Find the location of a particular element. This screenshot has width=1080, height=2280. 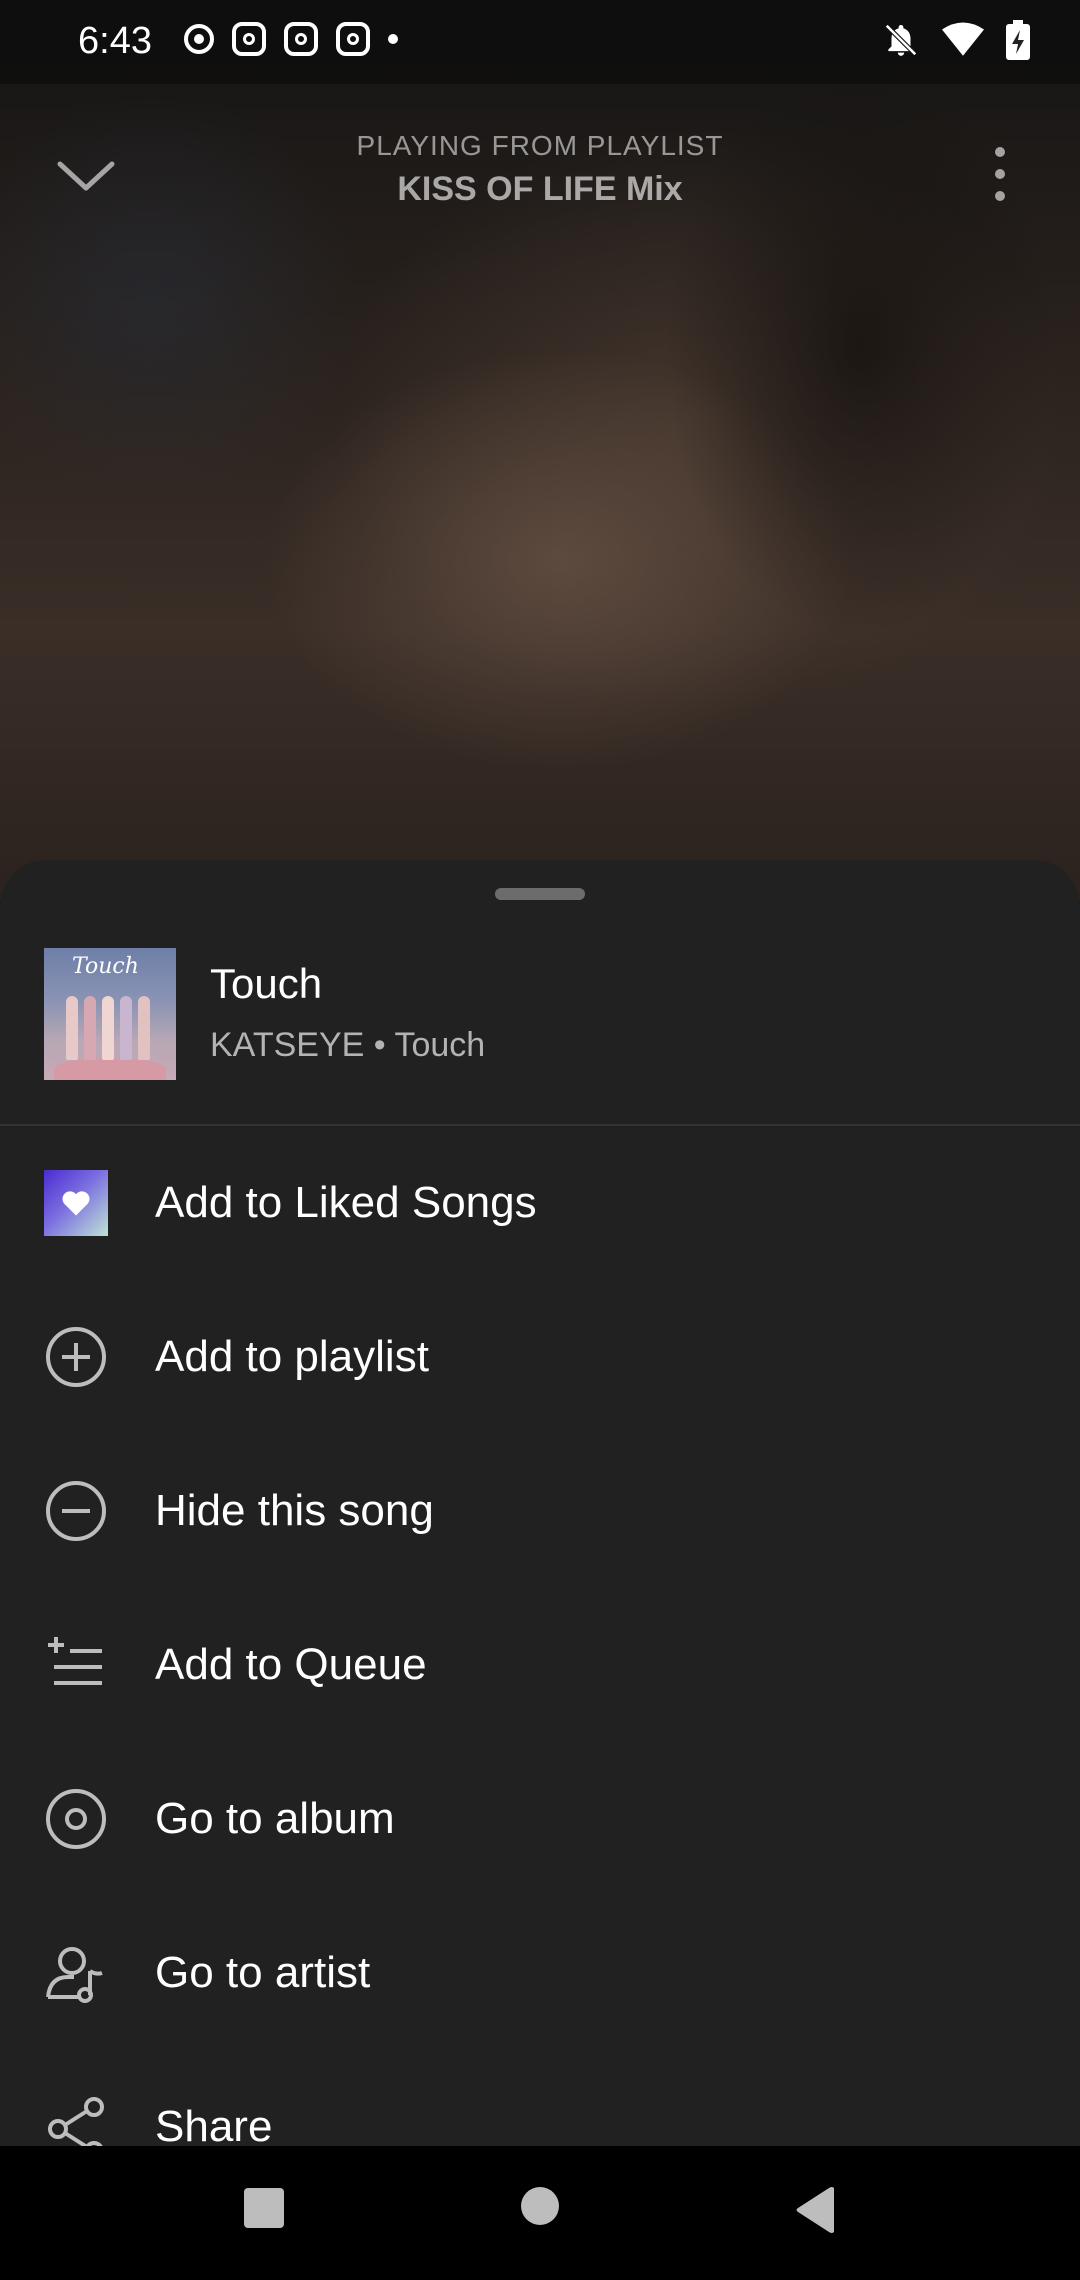

status-left-icons is located at coordinates (291, 39).